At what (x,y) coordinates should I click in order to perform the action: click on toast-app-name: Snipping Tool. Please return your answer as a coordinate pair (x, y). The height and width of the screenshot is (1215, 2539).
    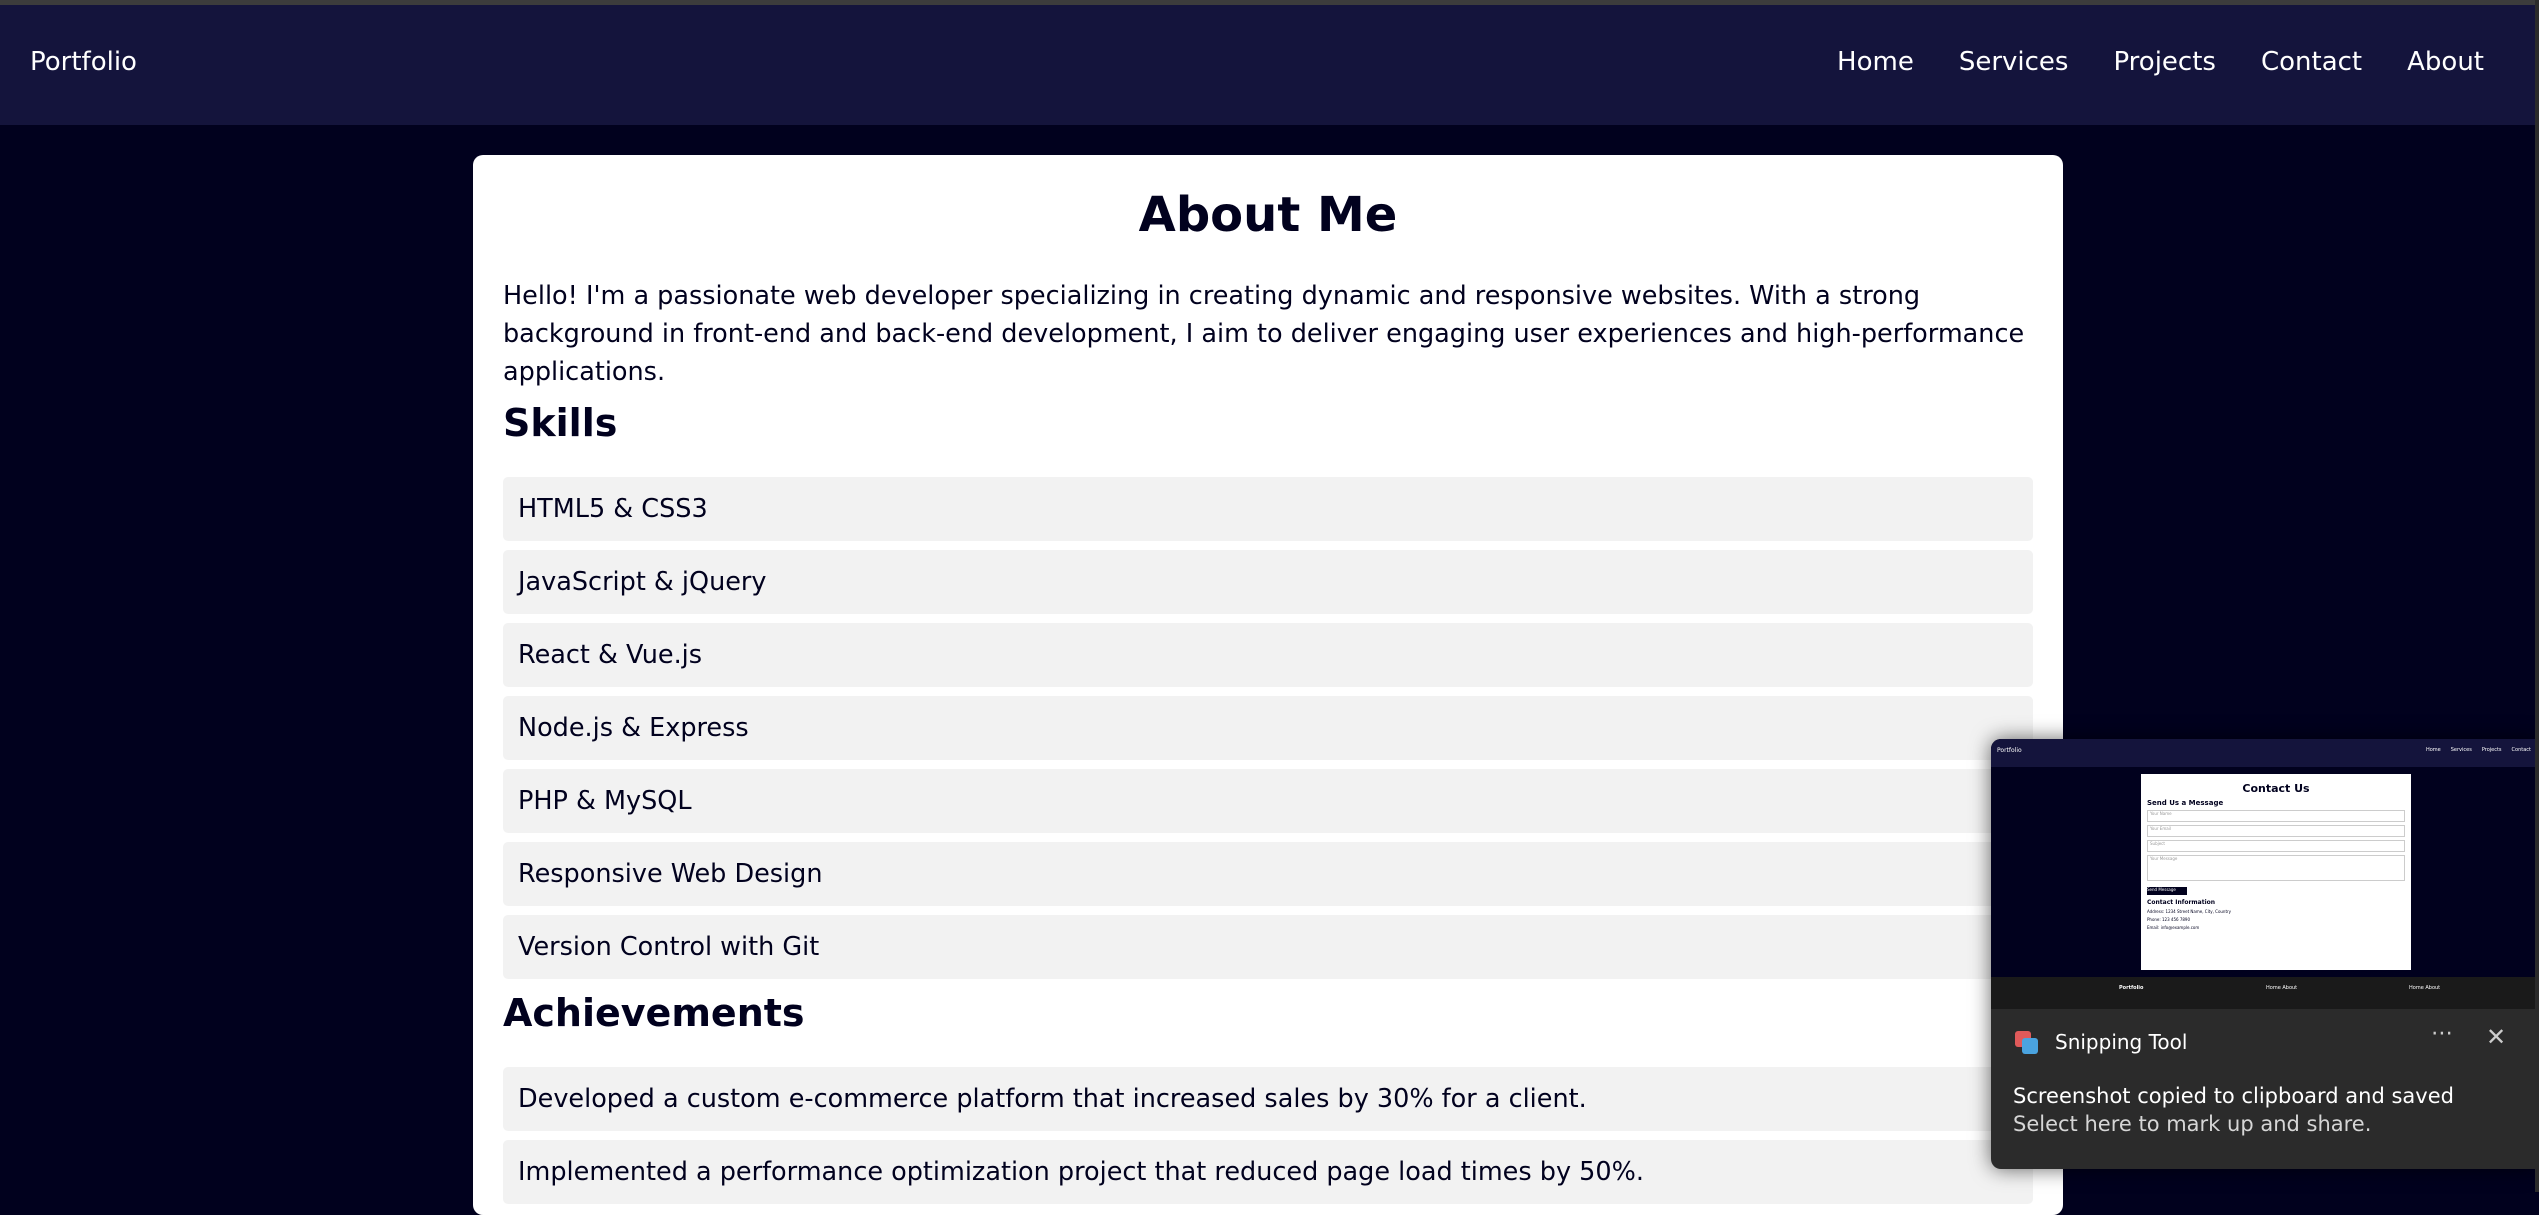
    Looking at the image, I should click on (2121, 1042).